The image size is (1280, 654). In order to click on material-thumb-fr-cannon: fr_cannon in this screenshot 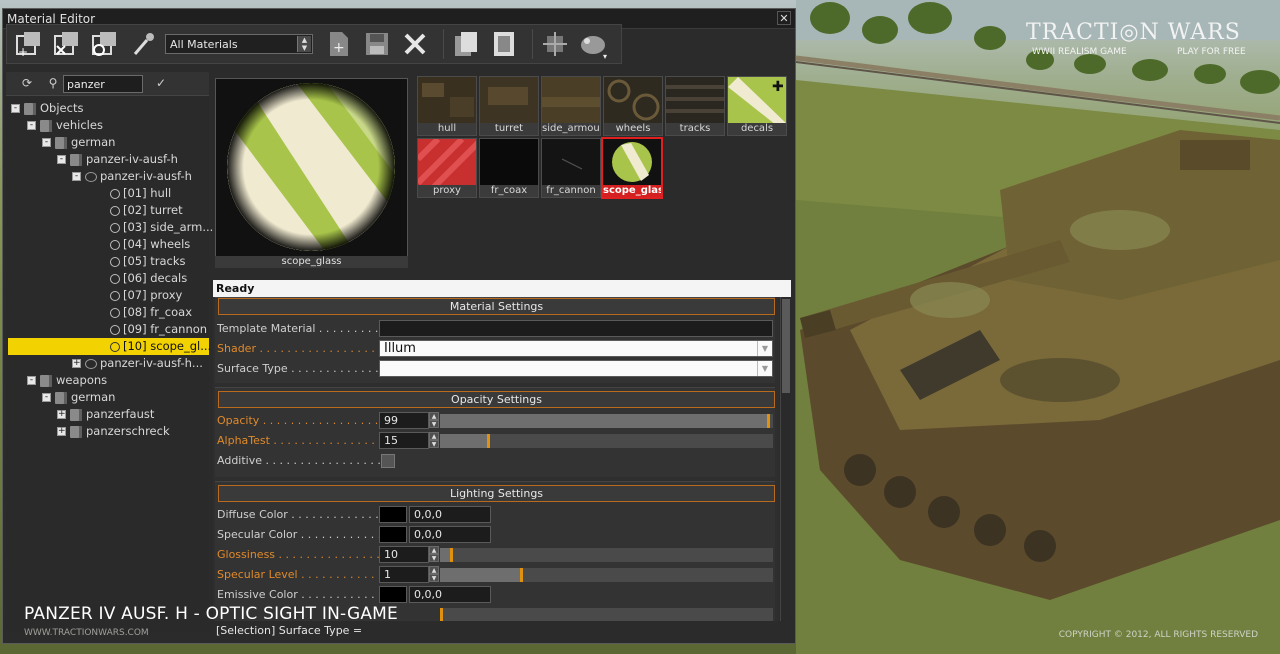, I will do `click(571, 168)`.